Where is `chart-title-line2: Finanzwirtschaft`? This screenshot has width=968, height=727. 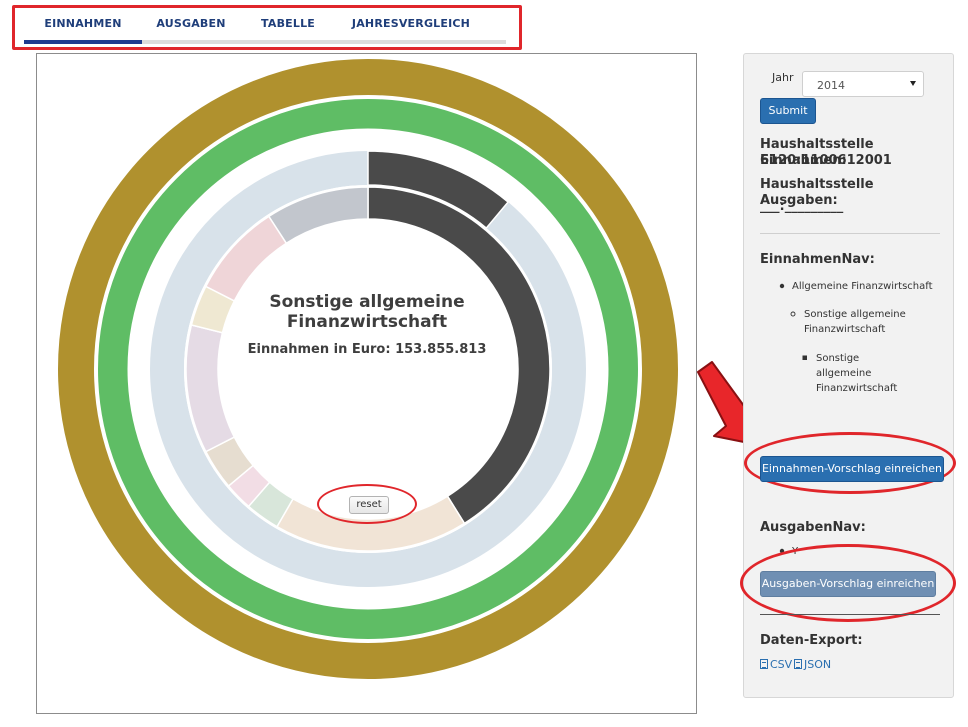
chart-title-line2: Finanzwirtschaft is located at coordinates (367, 322).